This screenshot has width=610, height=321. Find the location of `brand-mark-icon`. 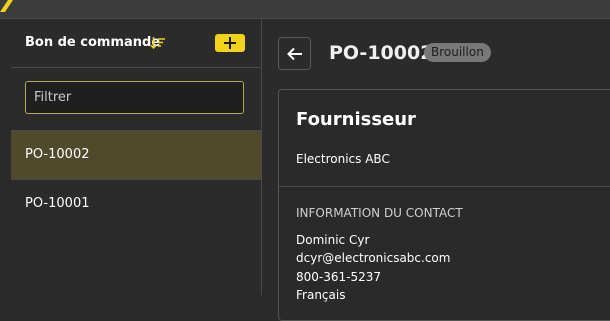

brand-mark-icon is located at coordinates (6, 6).